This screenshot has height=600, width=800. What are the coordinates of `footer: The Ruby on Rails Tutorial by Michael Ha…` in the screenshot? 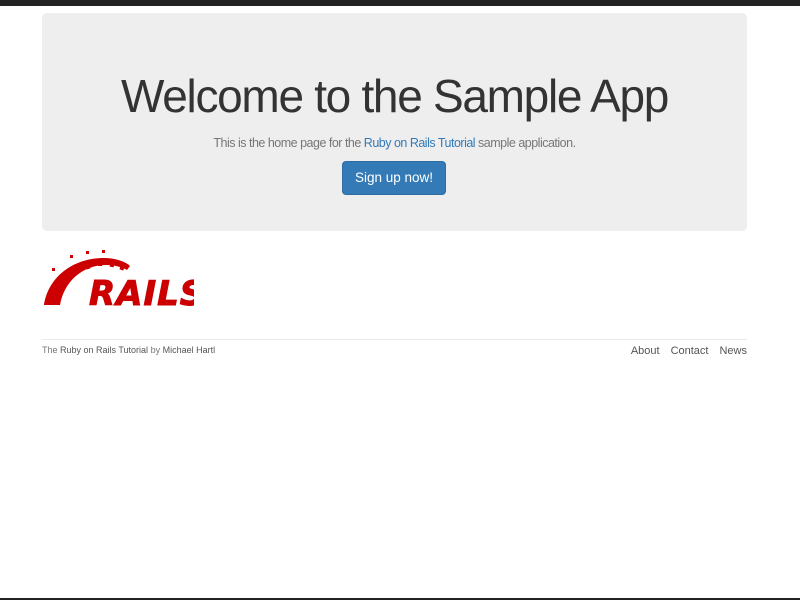 It's located at (394, 354).